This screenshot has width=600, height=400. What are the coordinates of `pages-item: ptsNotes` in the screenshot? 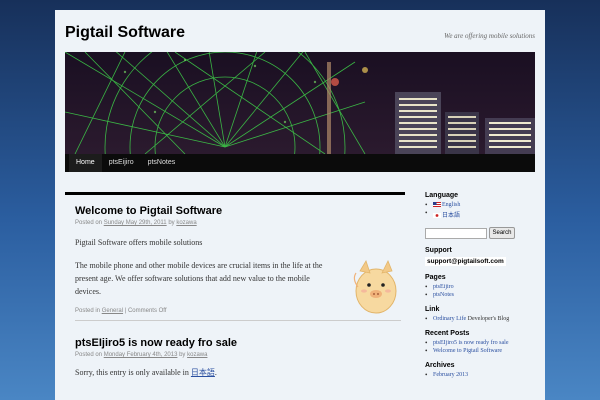 It's located at (482, 295).